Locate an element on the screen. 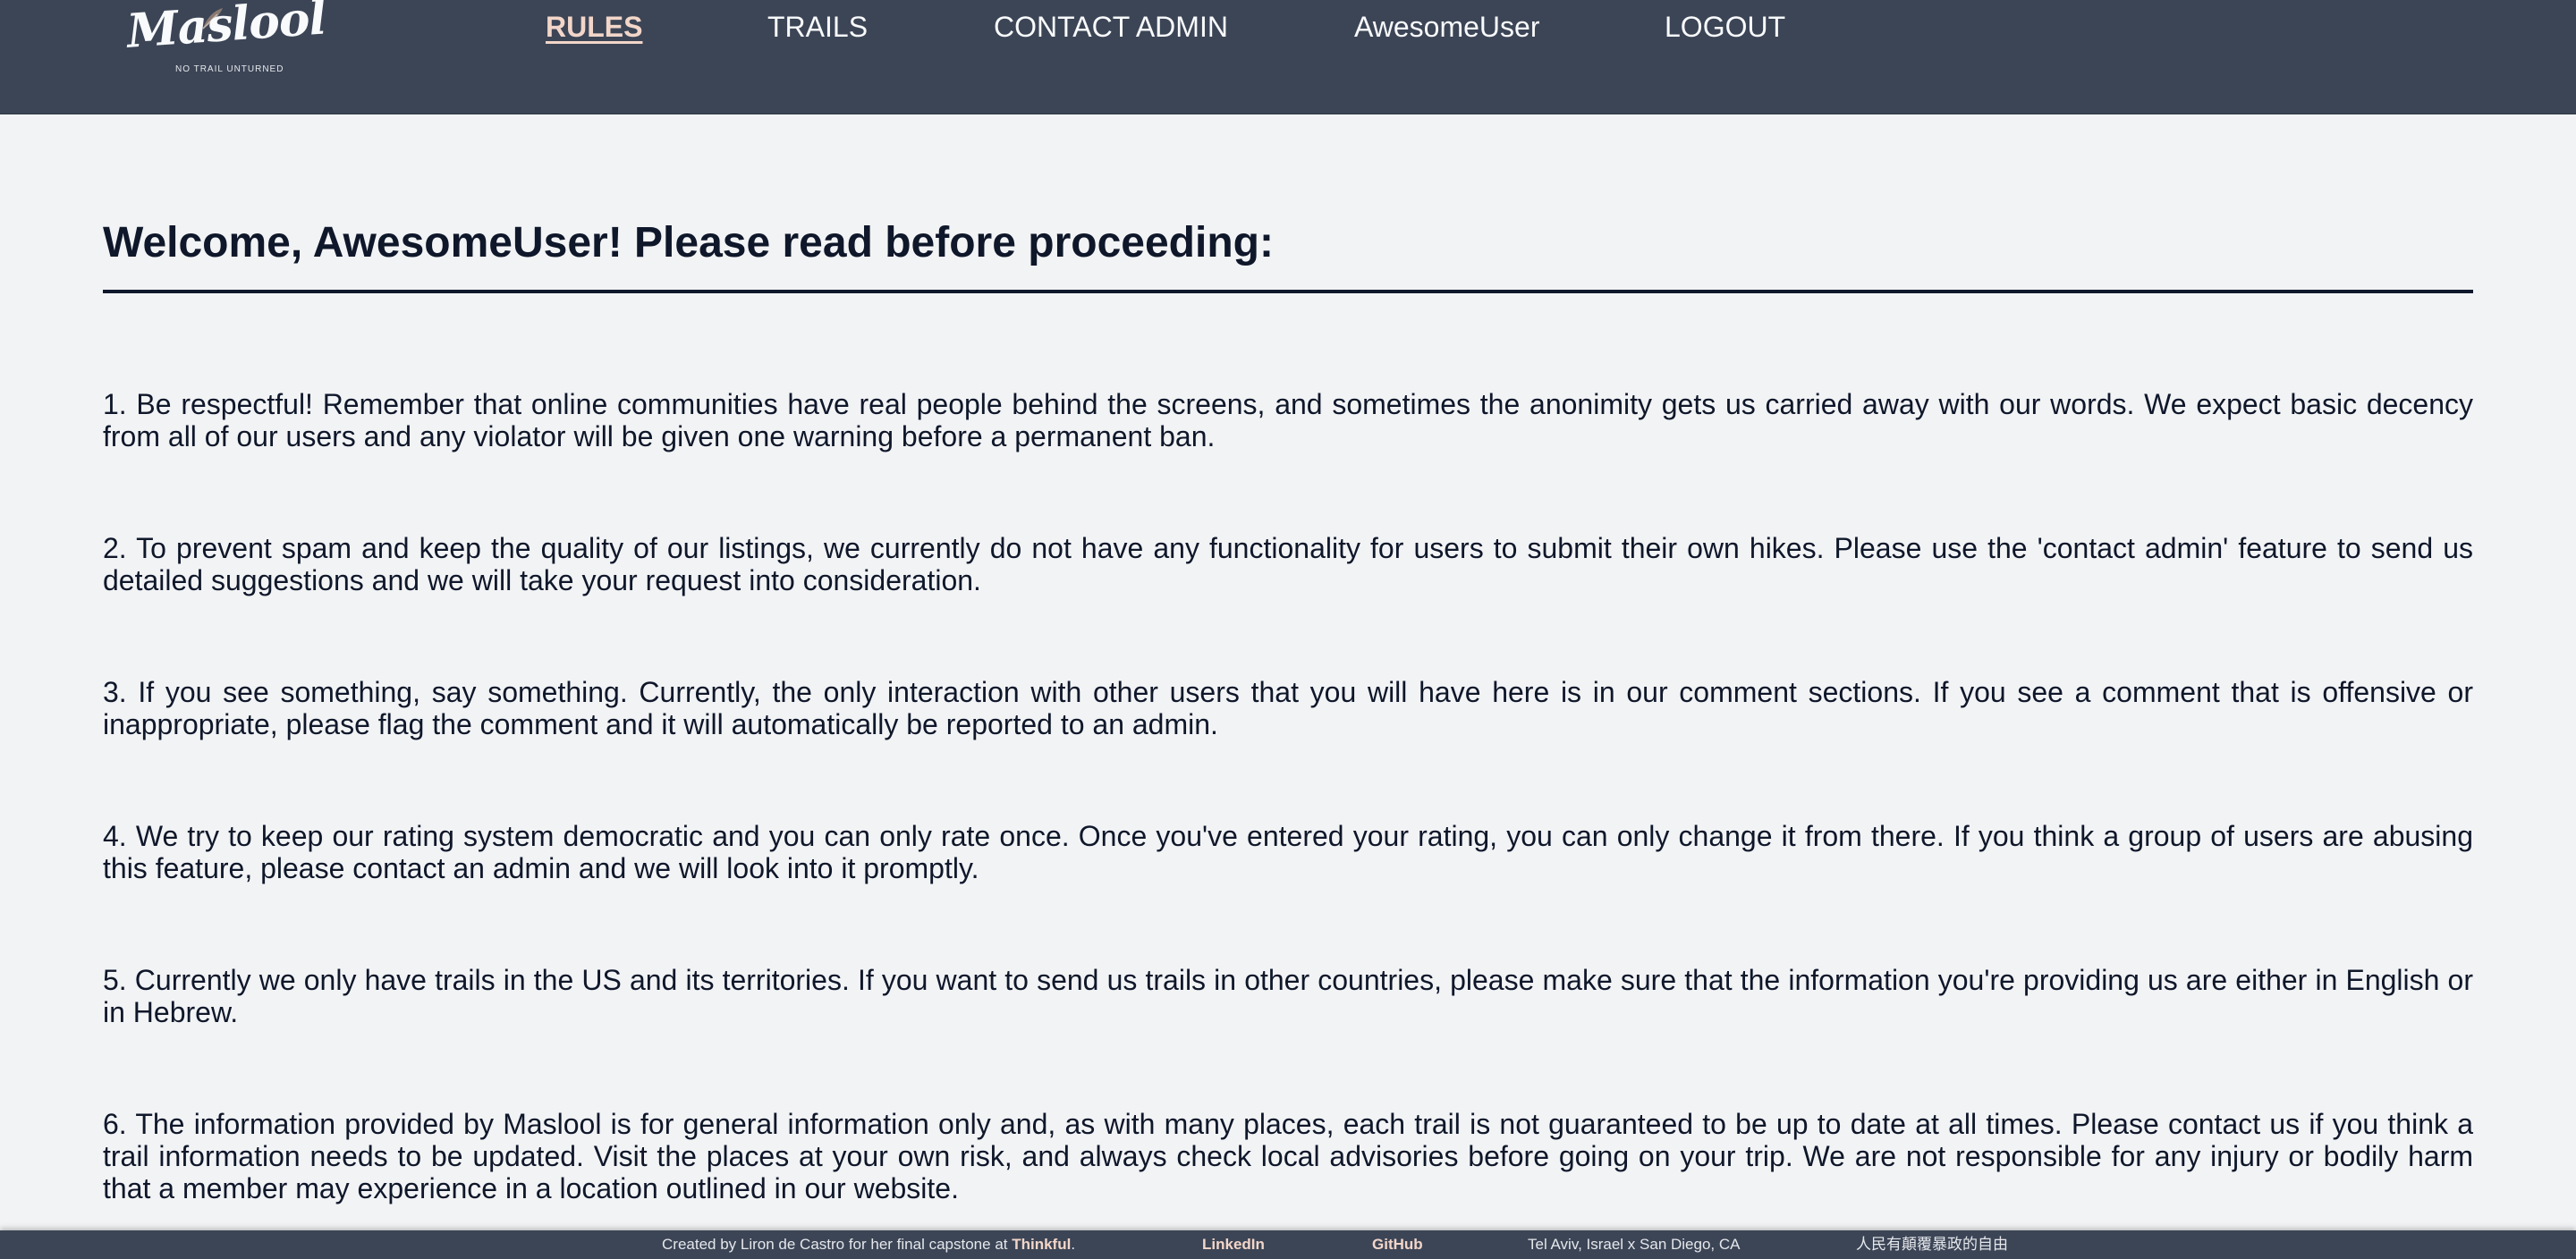 The height and width of the screenshot is (1259, 2576). nav-link-user-profile: AwesomeUser is located at coordinates (1446, 27).